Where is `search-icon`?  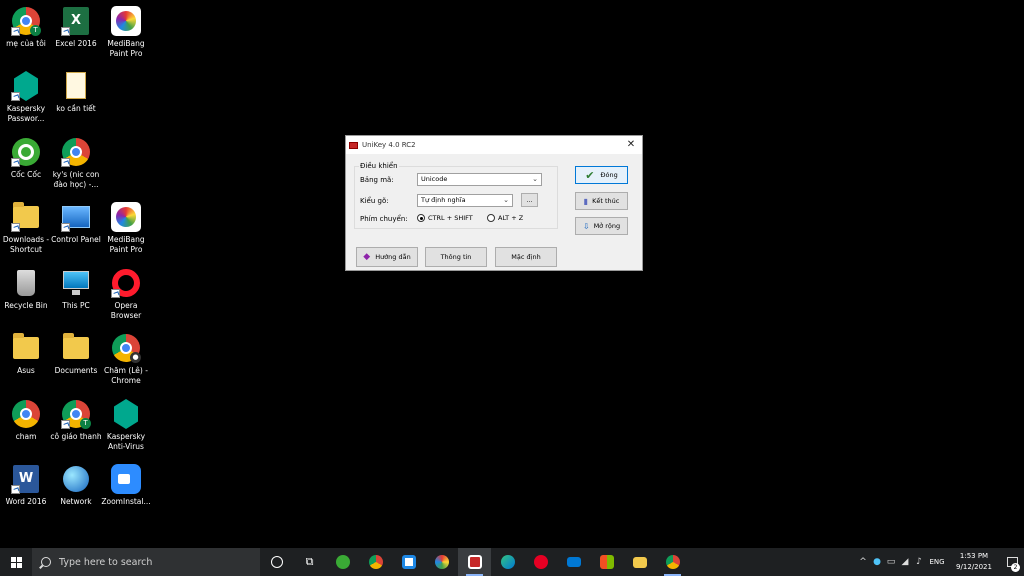
search-icon is located at coordinates (46, 562).